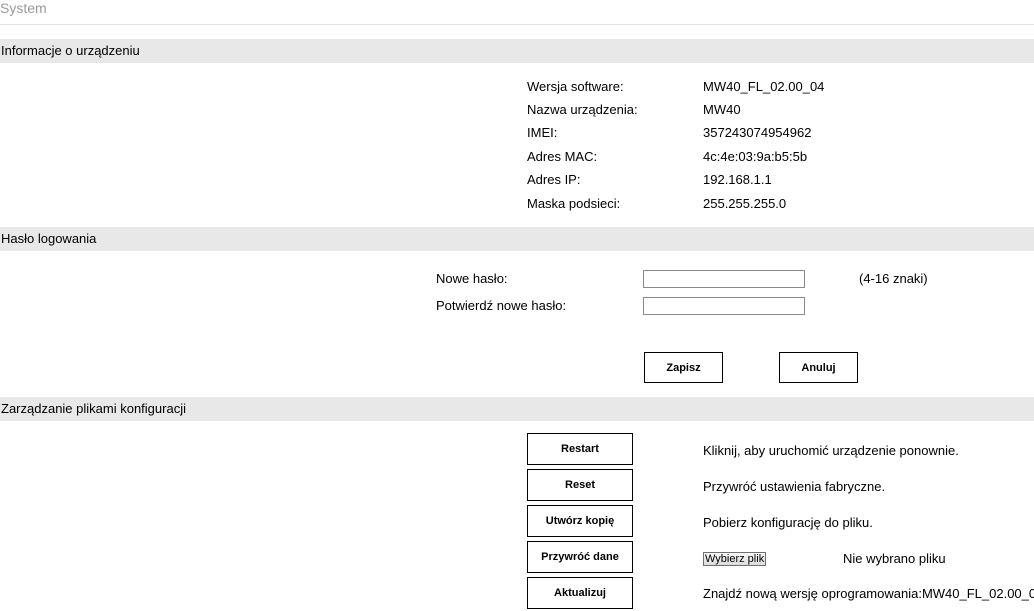 The image size is (1034, 611). I want to click on imei-label: IMEI:, so click(542, 132).